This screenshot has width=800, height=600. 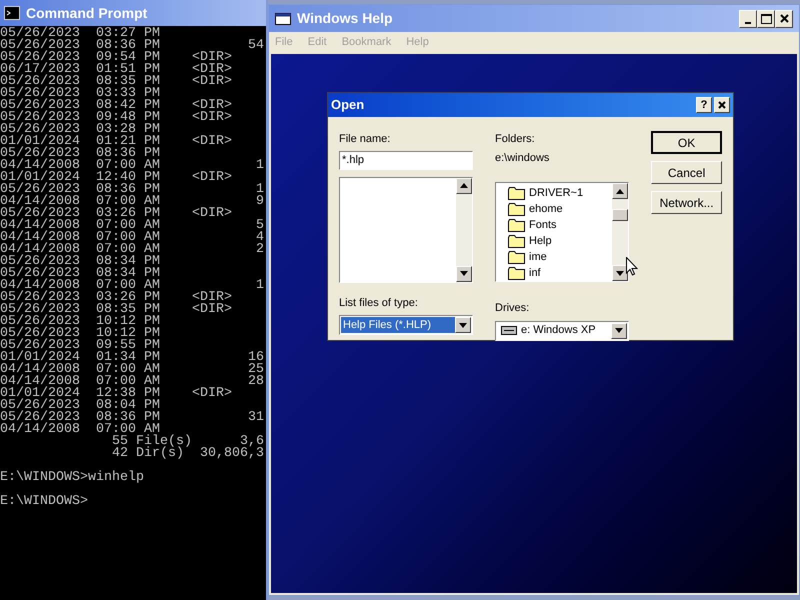 What do you see at coordinates (556, 193) in the screenshot?
I see `folder-name: DRIVER~1` at bounding box center [556, 193].